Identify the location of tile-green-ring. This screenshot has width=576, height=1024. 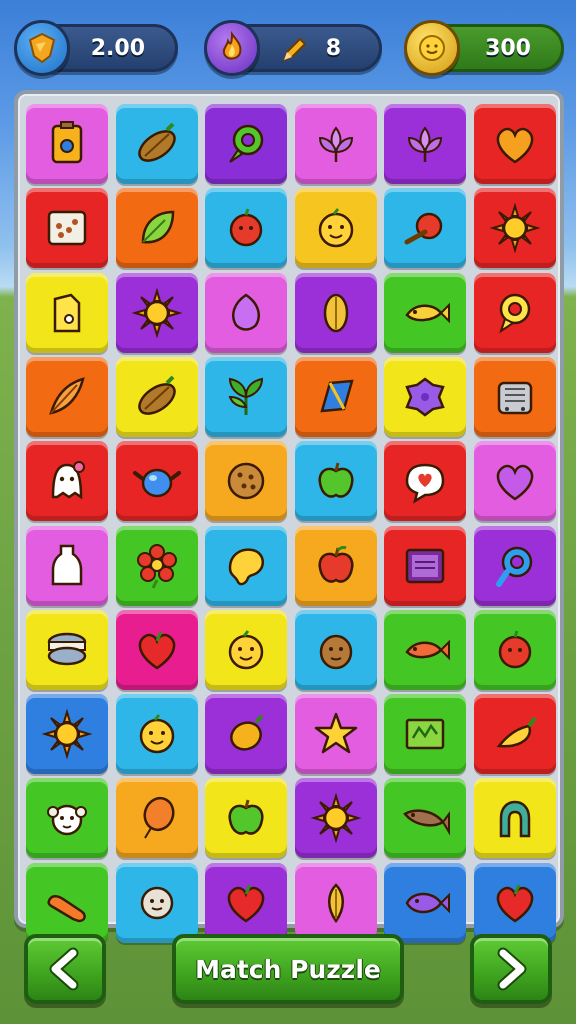
(246, 144).